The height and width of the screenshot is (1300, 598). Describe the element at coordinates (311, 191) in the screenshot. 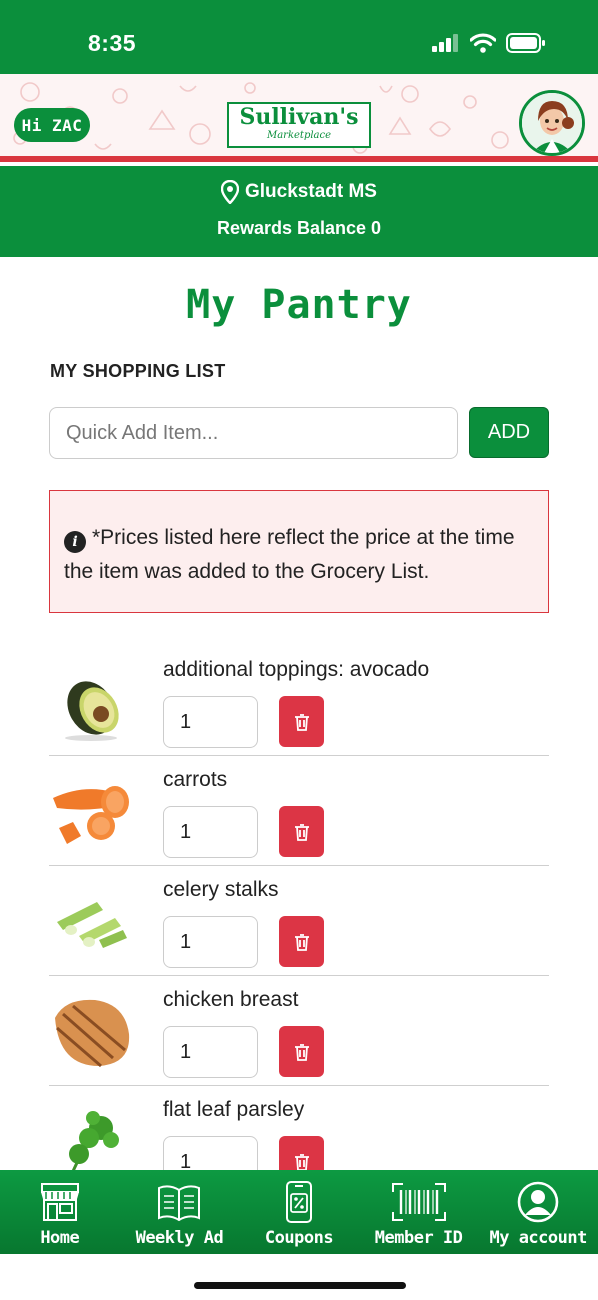

I see `store-location-text: Gluckstadt MS` at that location.